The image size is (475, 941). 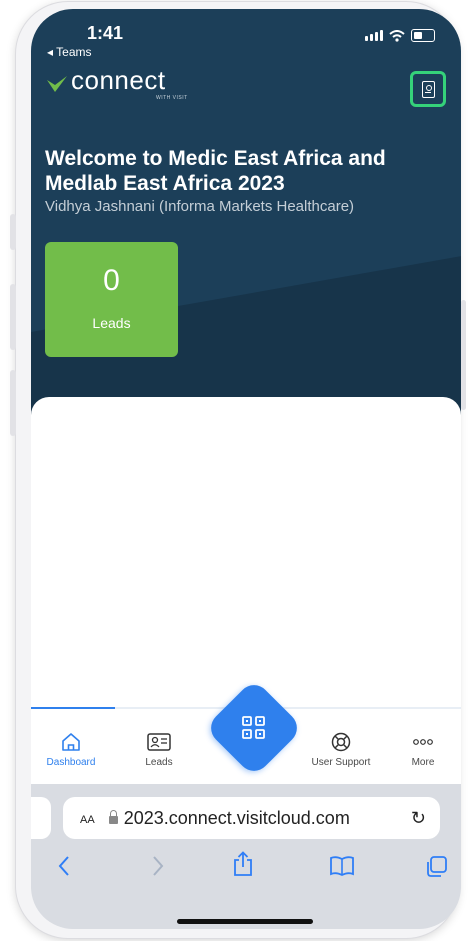 What do you see at coordinates (159, 742) in the screenshot?
I see `contact-card-icon` at bounding box center [159, 742].